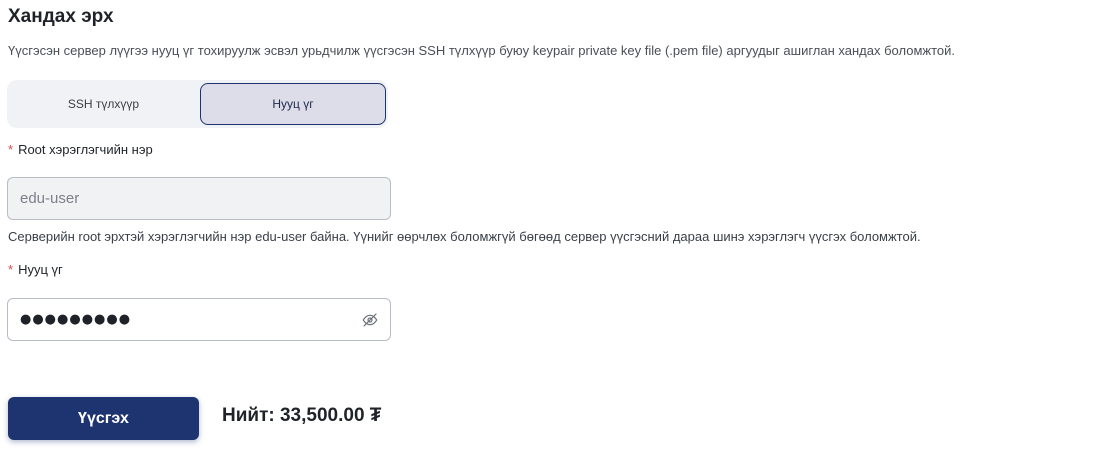  Describe the element at coordinates (199, 319) in the screenshot. I see `password-input: ●●●●●●●●●` at that location.